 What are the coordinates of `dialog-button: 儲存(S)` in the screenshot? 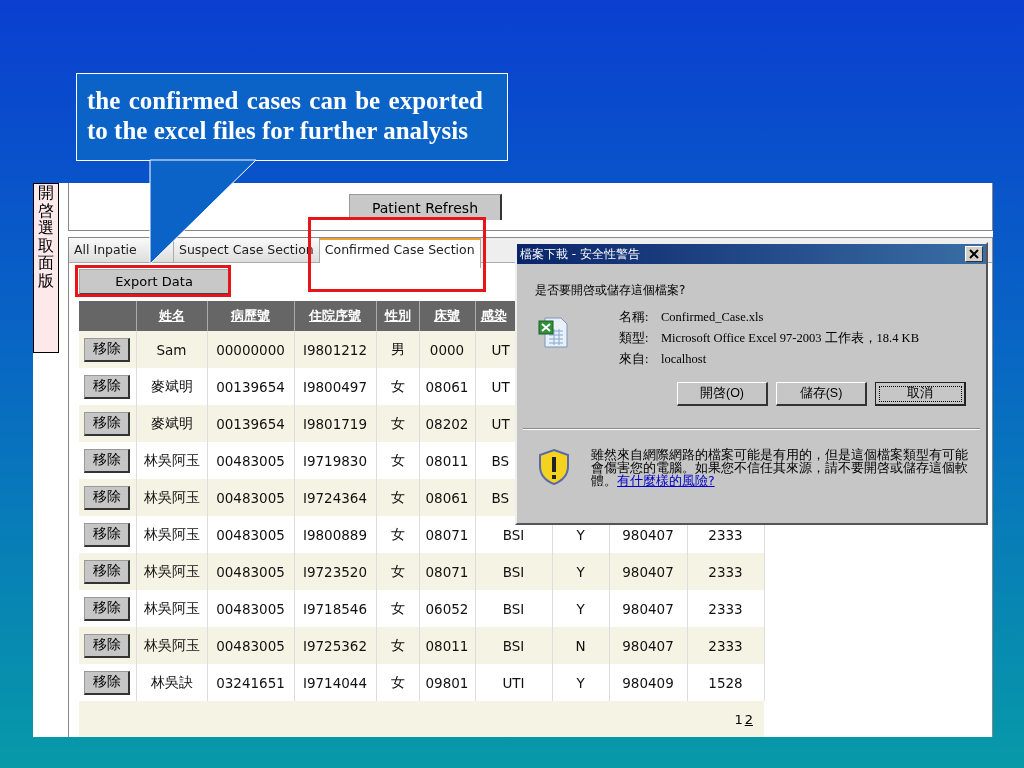 It's located at (821, 394).